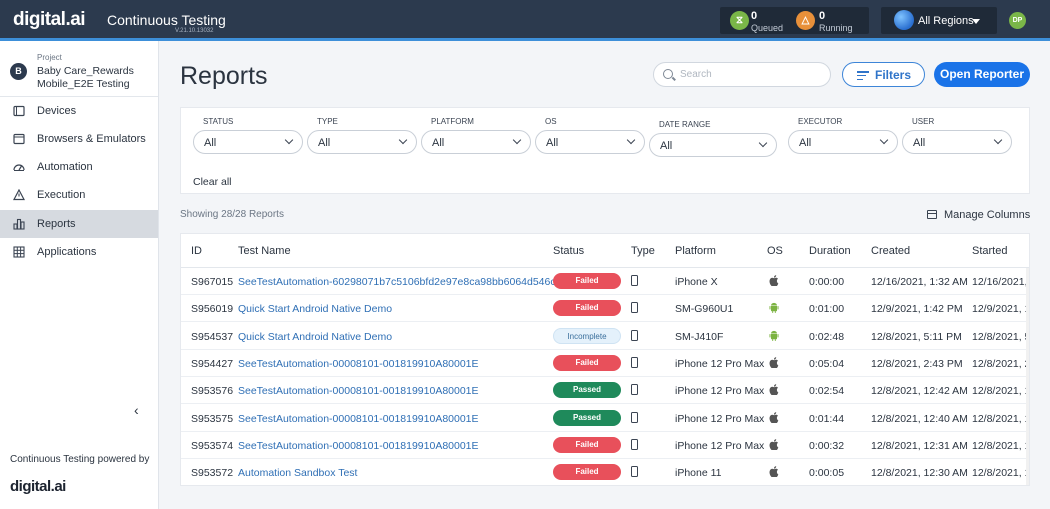 The height and width of the screenshot is (509, 1050). Describe the element at coordinates (946, 21) in the screenshot. I see `regions-label: All Regions` at that location.